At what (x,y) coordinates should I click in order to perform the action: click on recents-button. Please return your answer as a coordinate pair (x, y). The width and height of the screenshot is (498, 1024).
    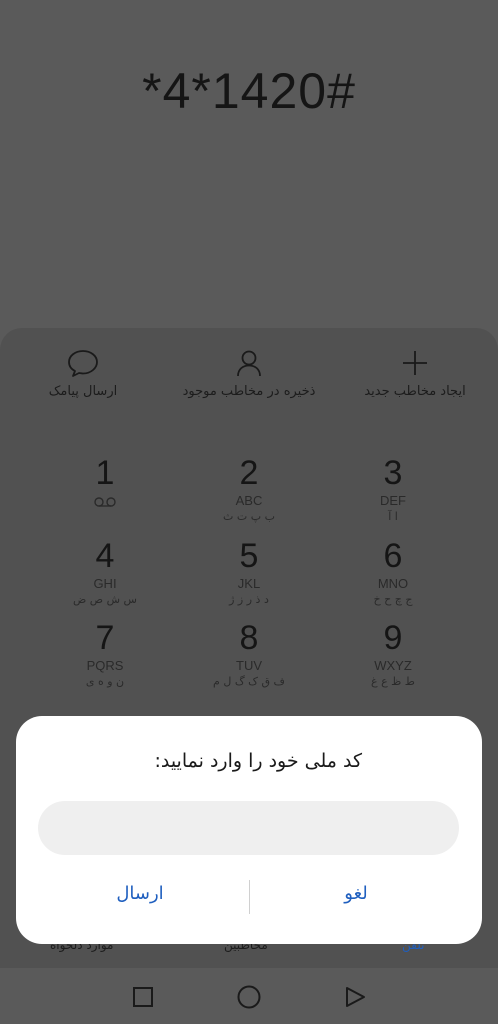
    Looking at the image, I should click on (143, 997).